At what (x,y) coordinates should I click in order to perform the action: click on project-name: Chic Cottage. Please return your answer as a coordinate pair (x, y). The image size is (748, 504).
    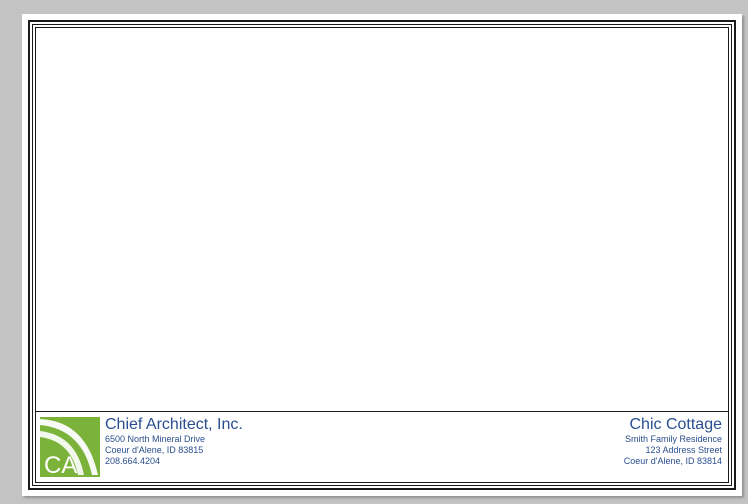
    Looking at the image, I should click on (676, 424).